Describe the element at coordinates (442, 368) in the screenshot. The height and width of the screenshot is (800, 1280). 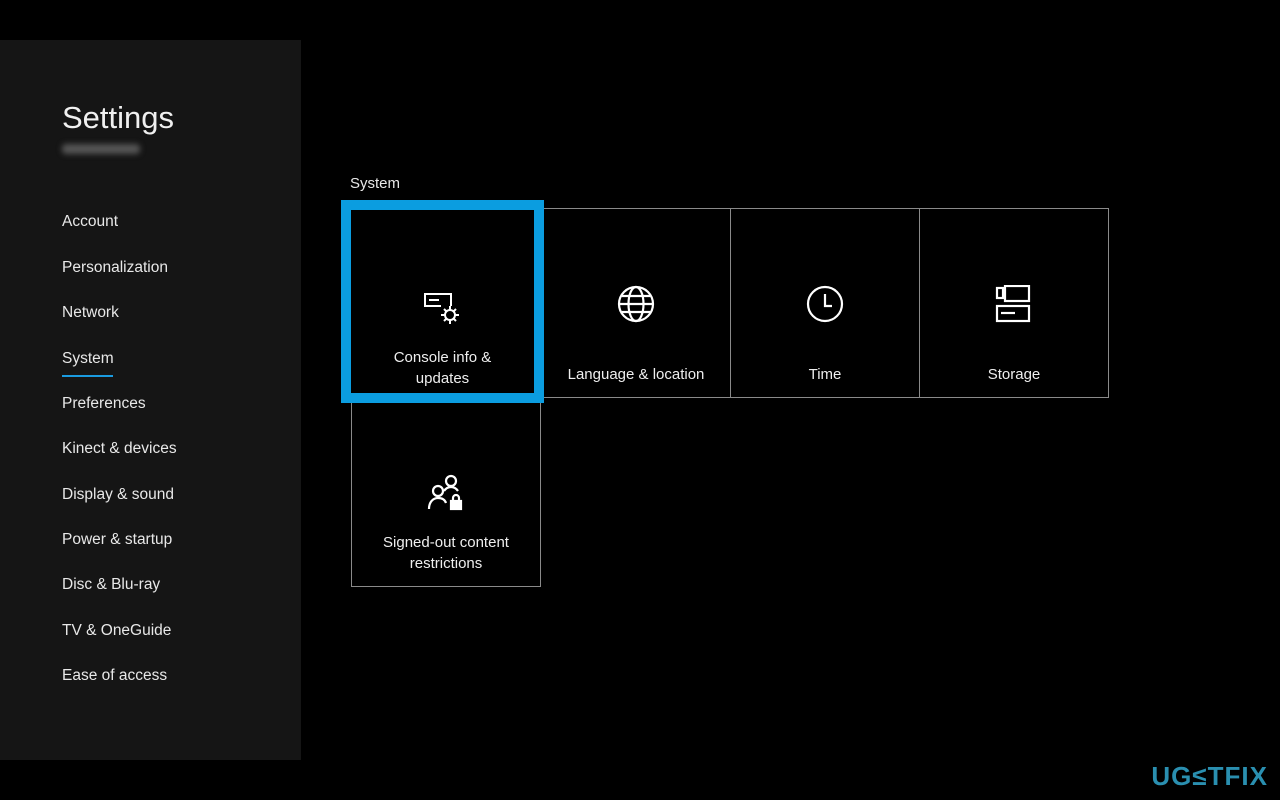
I see `tile-label: Console info & updates` at that location.